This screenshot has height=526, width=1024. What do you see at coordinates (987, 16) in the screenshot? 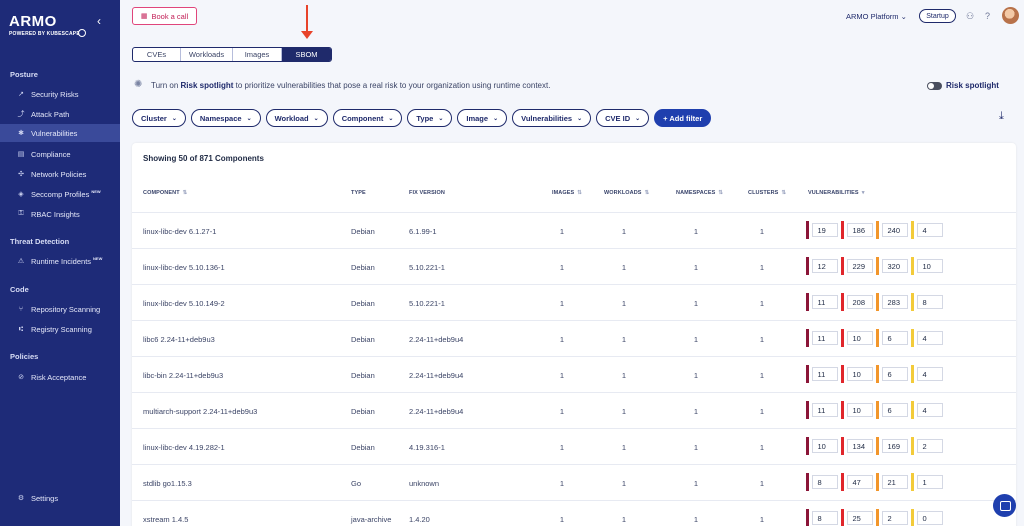
I see `help-icon: ?` at bounding box center [987, 16].